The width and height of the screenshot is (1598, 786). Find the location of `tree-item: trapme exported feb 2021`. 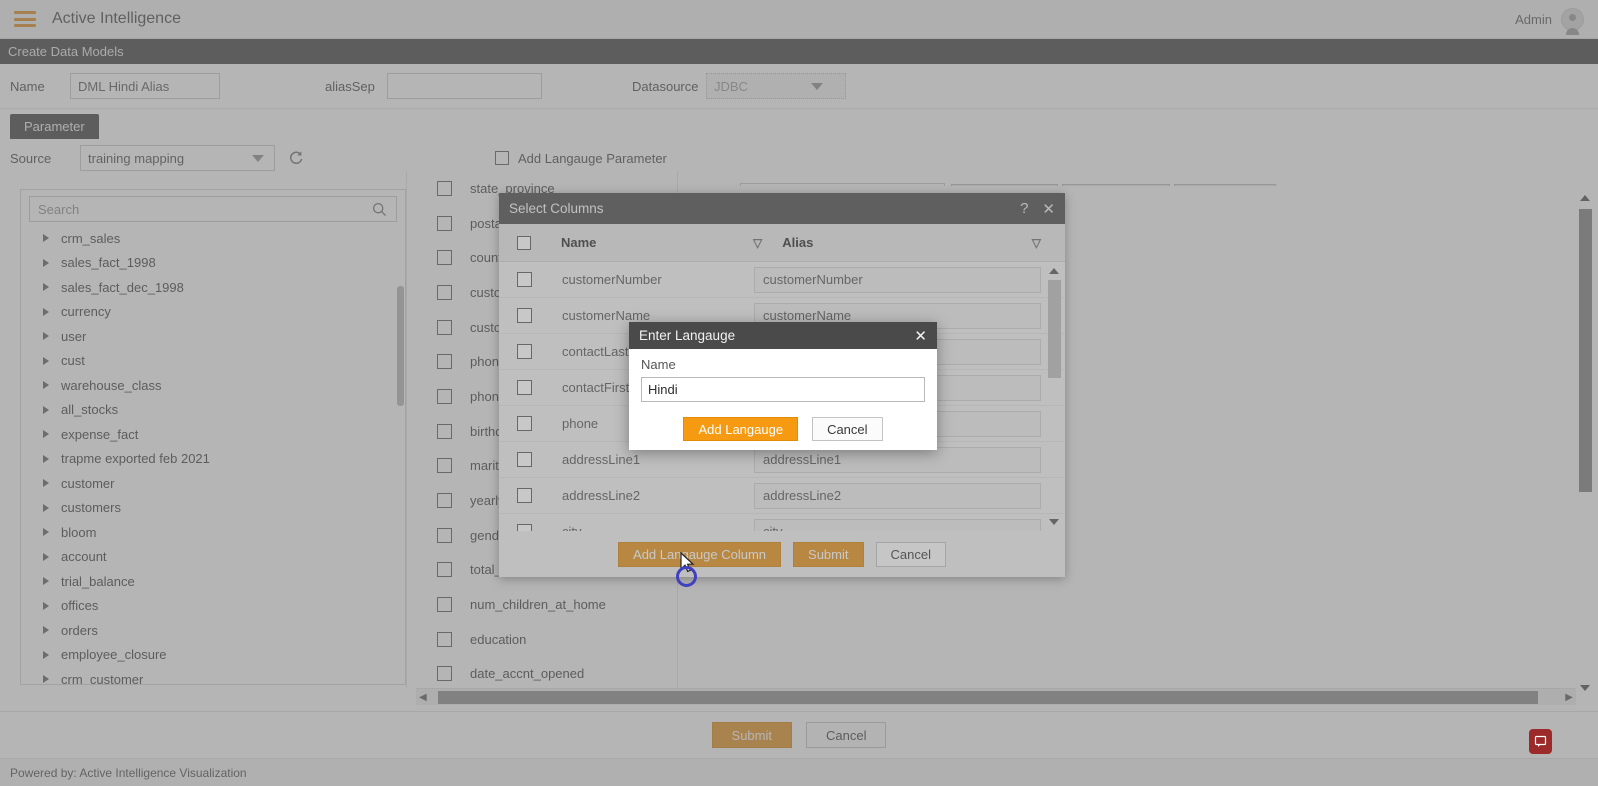

tree-item: trapme exported feb 2021 is located at coordinates (213, 459).